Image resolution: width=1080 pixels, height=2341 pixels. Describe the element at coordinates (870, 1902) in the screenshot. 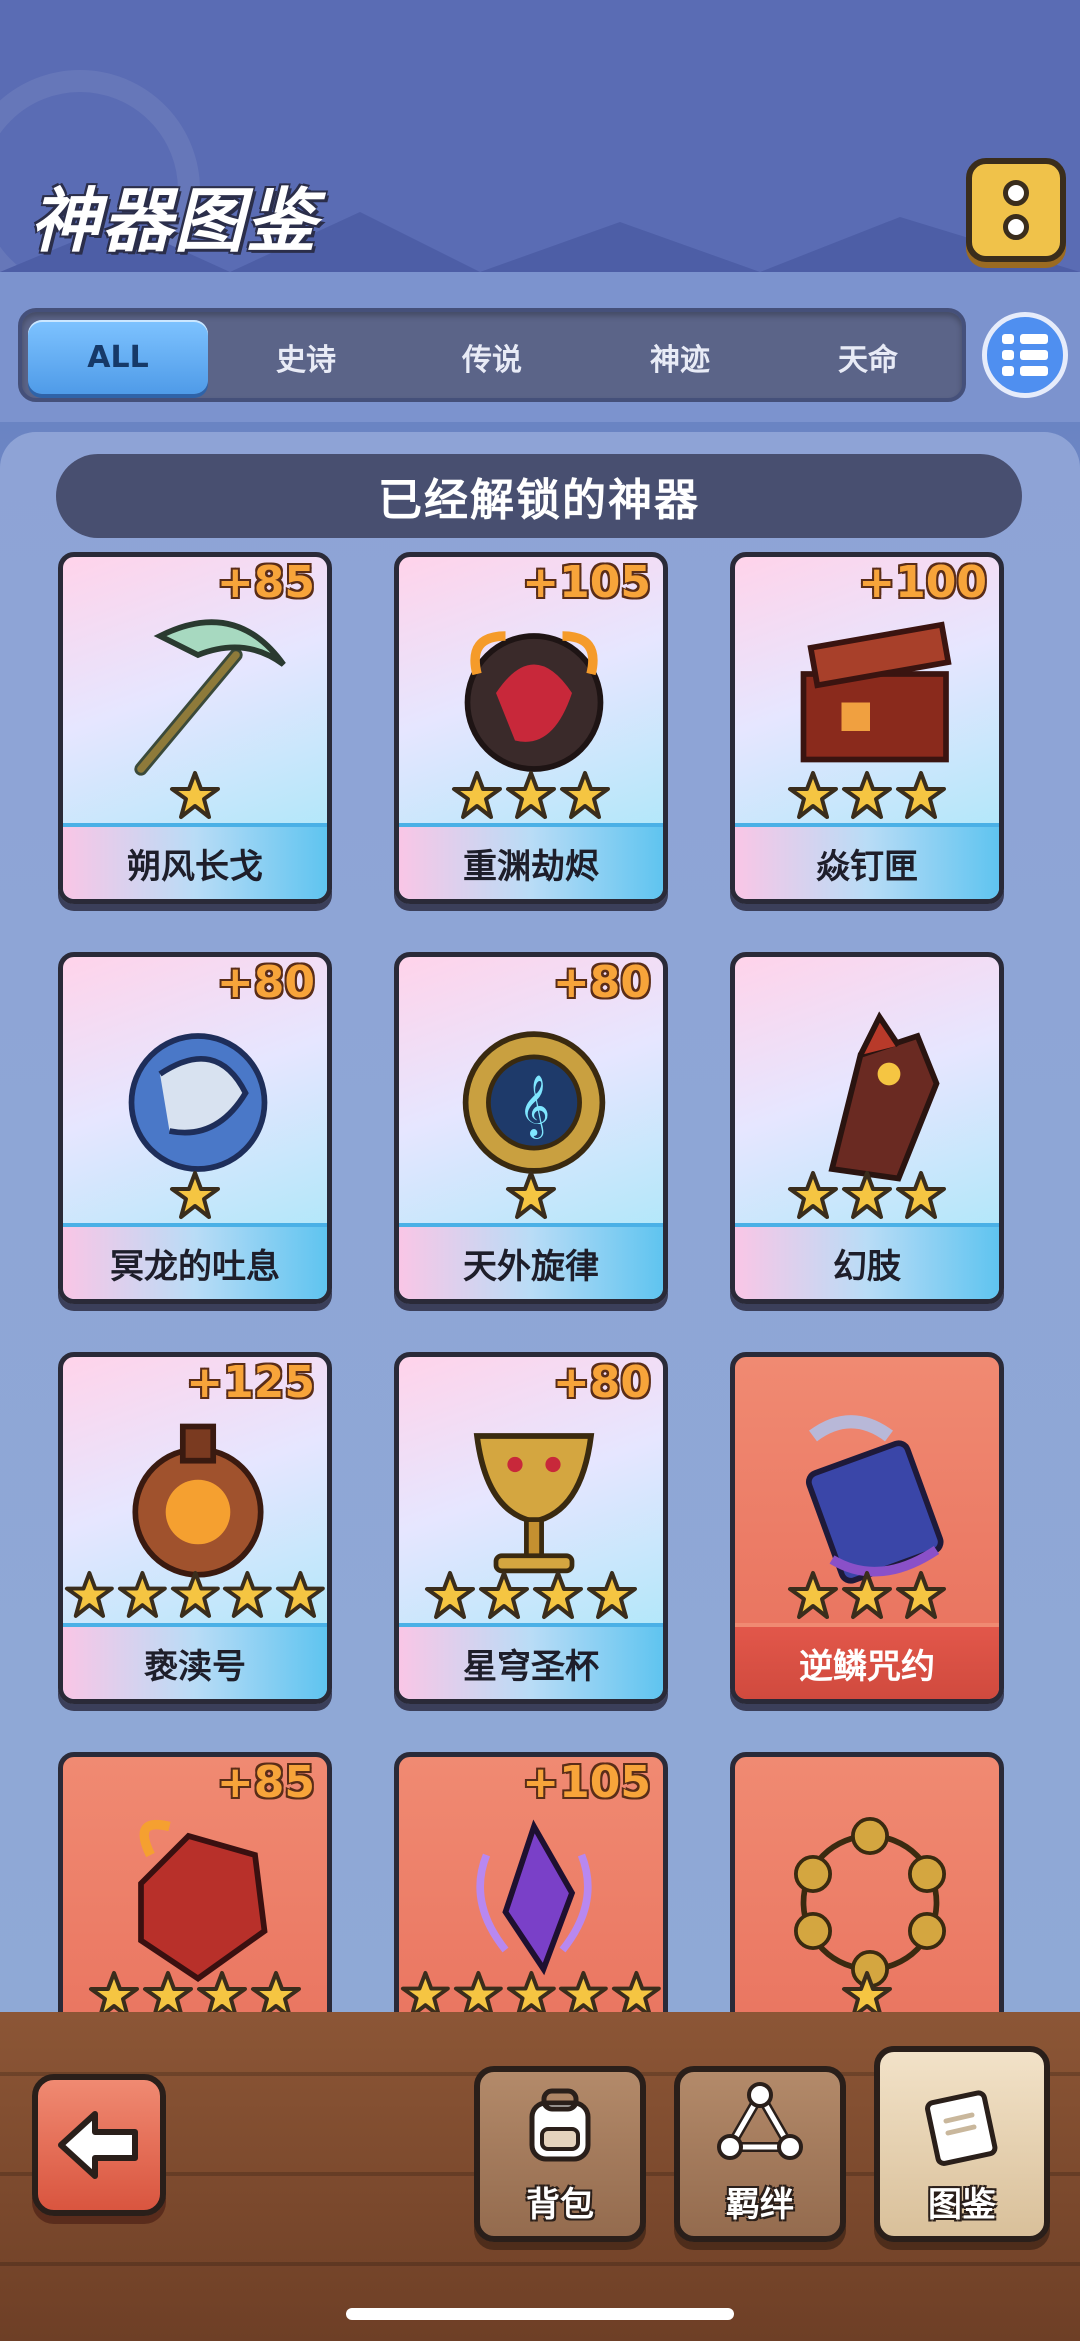

I see `prayer-beads-icon` at that location.